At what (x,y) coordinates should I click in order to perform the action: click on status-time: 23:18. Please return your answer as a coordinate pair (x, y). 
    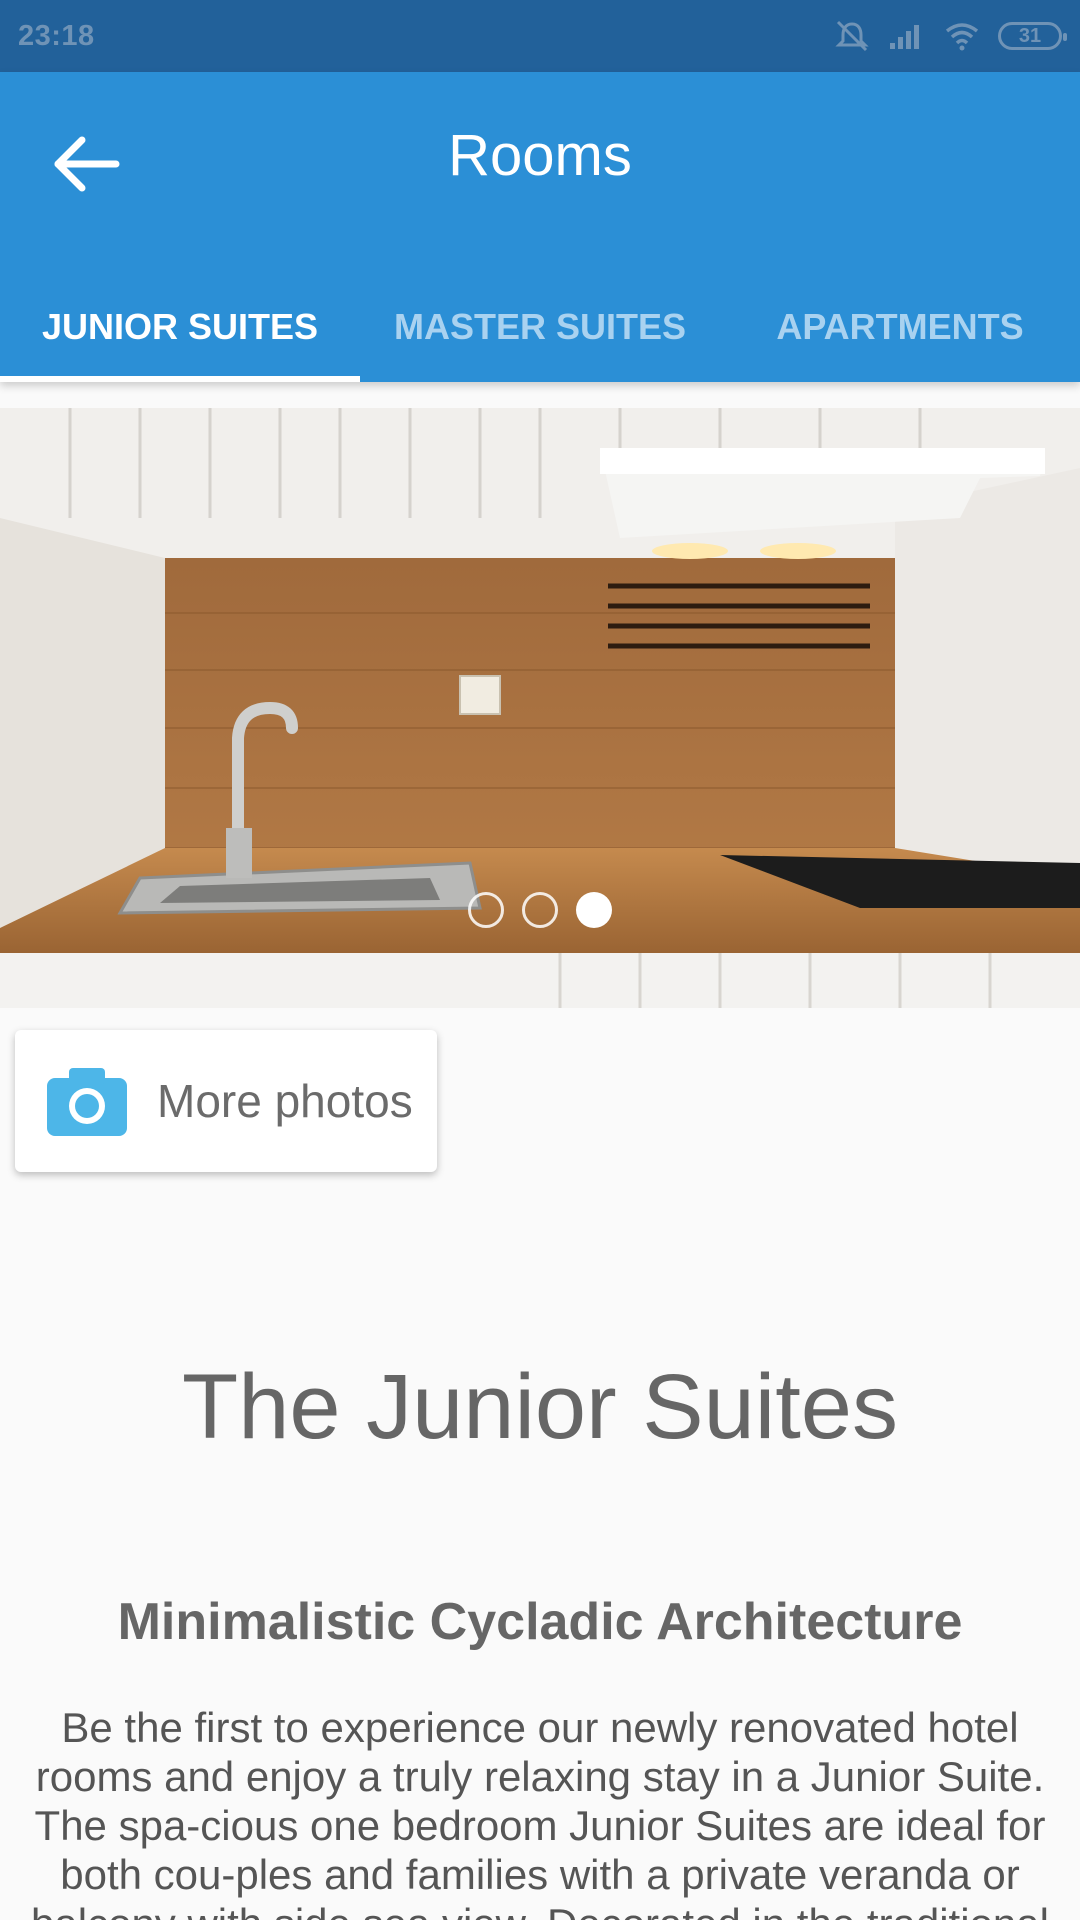
    Looking at the image, I should click on (56, 35).